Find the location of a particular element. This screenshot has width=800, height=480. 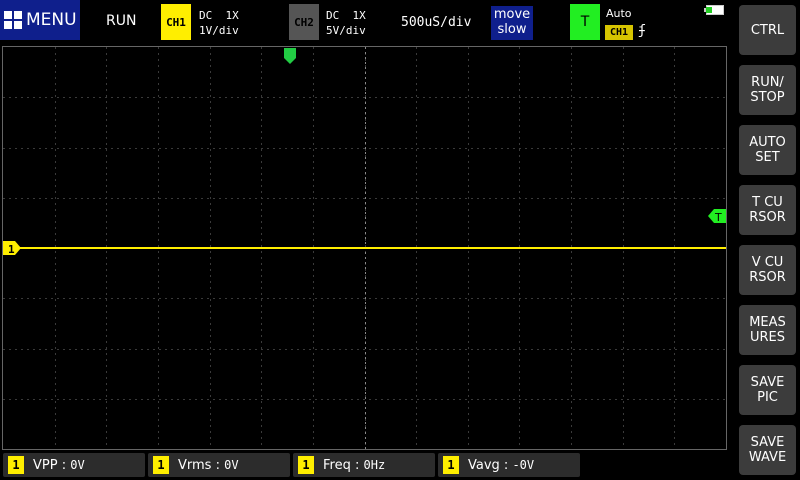

auto-set-button: AUTO SET is located at coordinates (767, 150).